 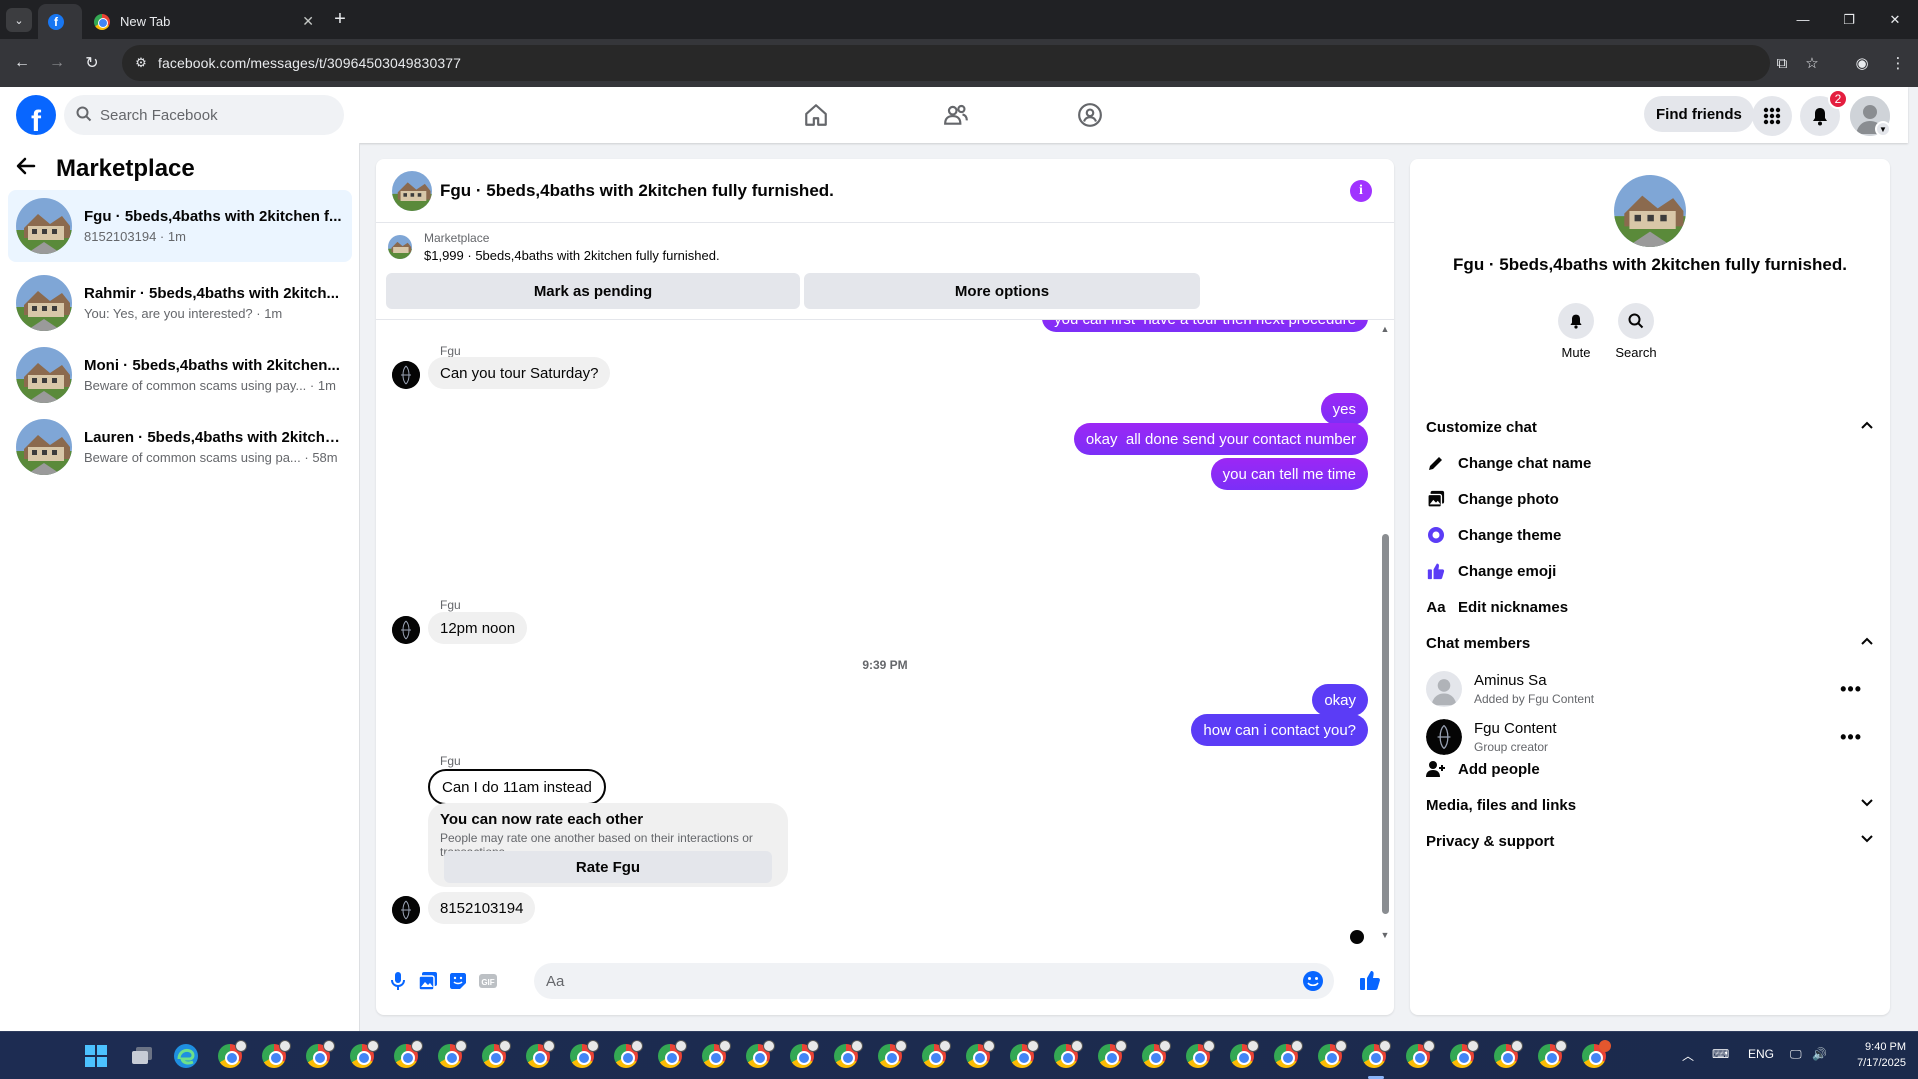 I want to click on tab-search-button: ⌄, so click(x=19, y=20).